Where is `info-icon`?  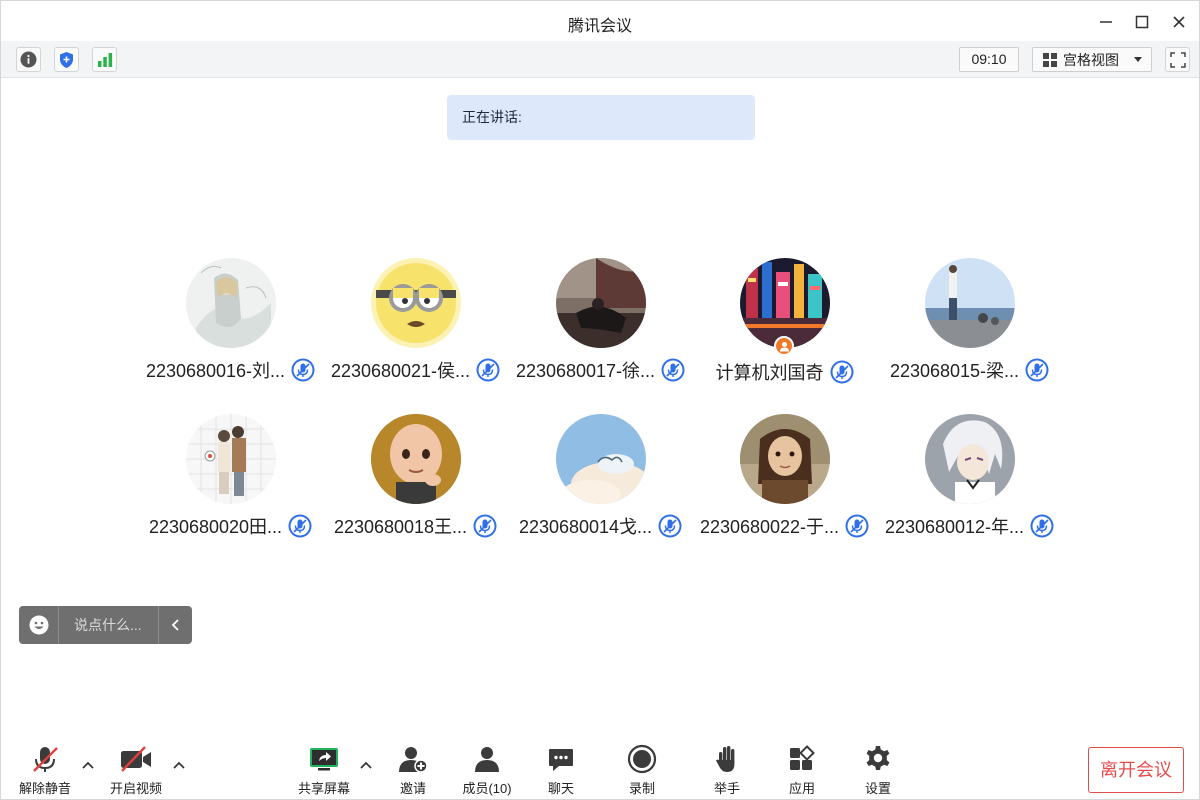 info-icon is located at coordinates (28, 59).